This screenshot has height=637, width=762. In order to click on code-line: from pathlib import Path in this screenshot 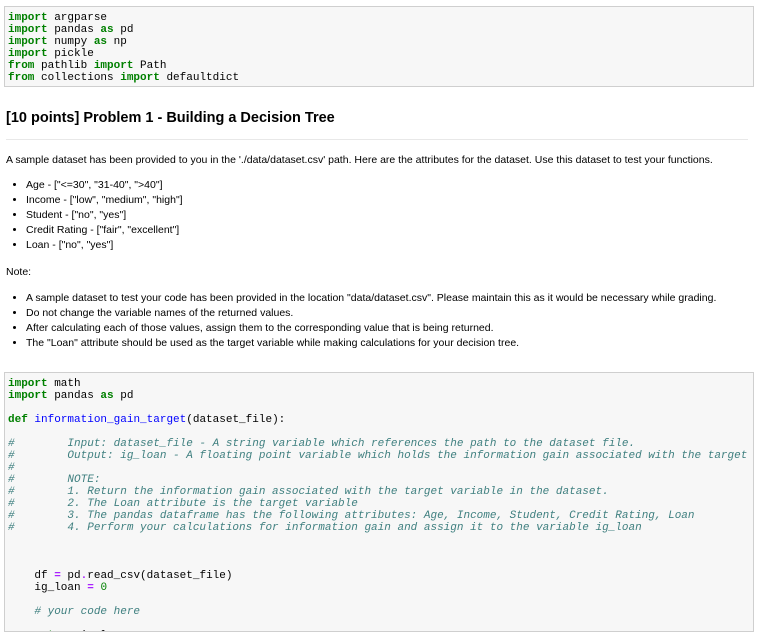, I will do `click(87, 66)`.